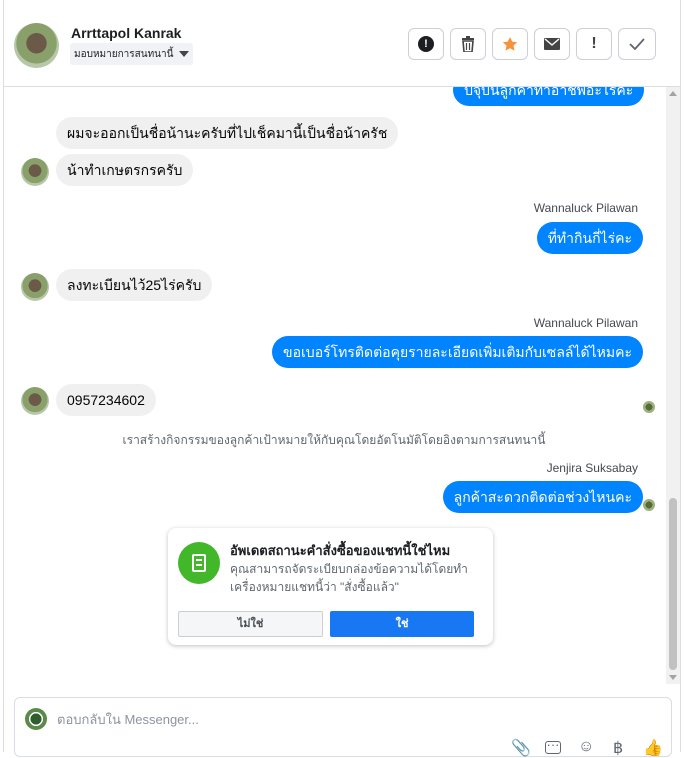 The width and height of the screenshot is (684, 758). What do you see at coordinates (36, 719) in the screenshot?
I see `page-avatar` at bounding box center [36, 719].